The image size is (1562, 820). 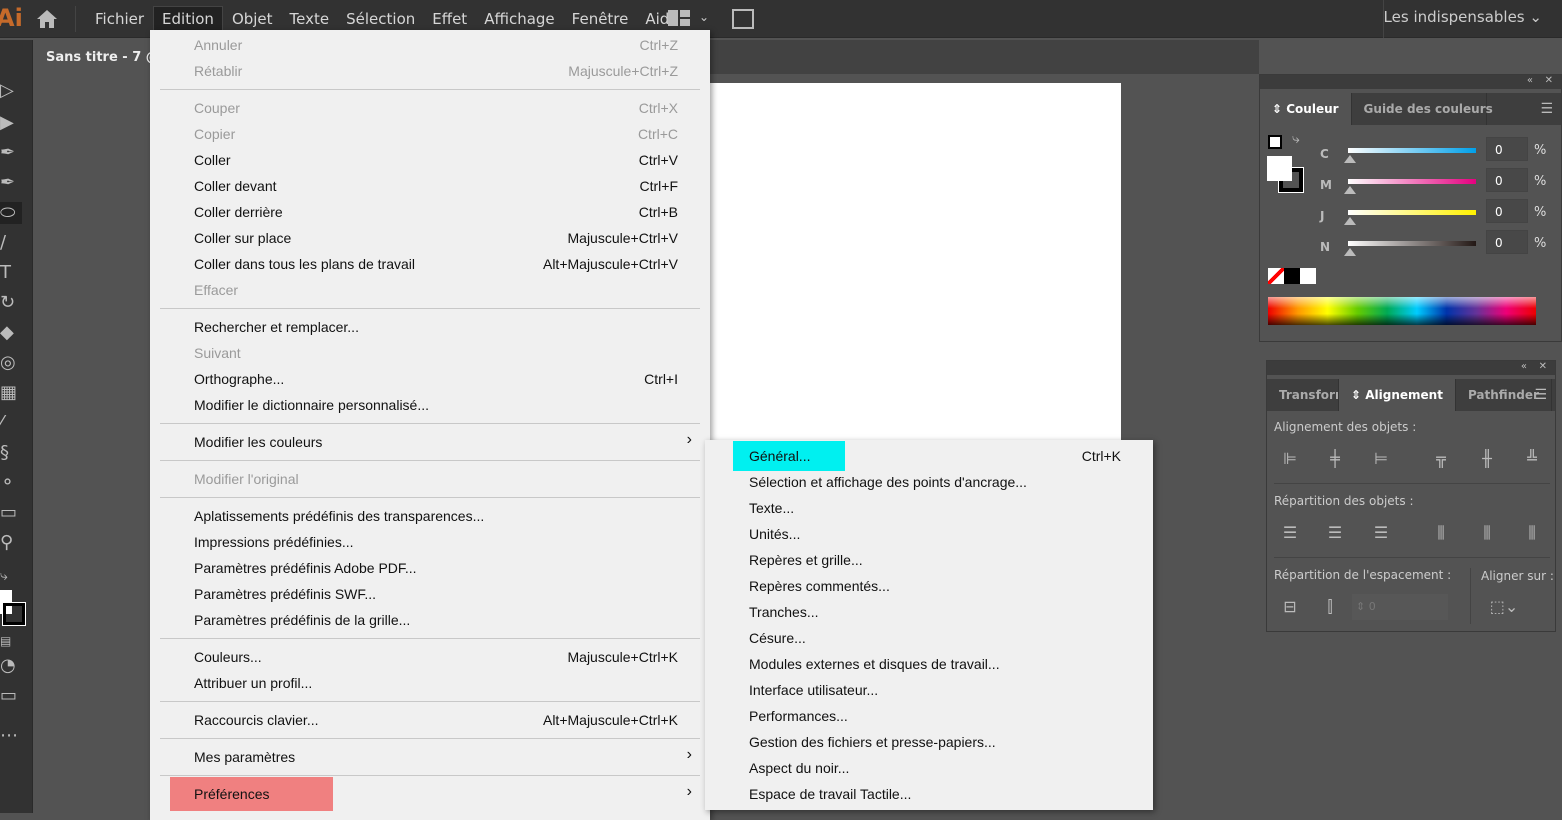 What do you see at coordinates (11, 153) in the screenshot?
I see `pen-tool-icon: ✒` at bounding box center [11, 153].